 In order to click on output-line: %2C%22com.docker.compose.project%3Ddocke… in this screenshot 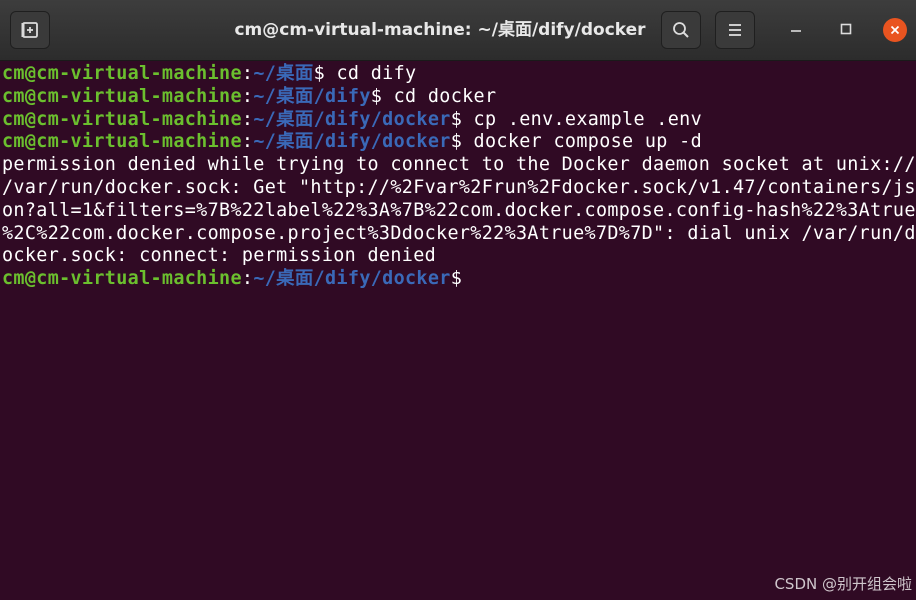, I will do `click(459, 233)`.